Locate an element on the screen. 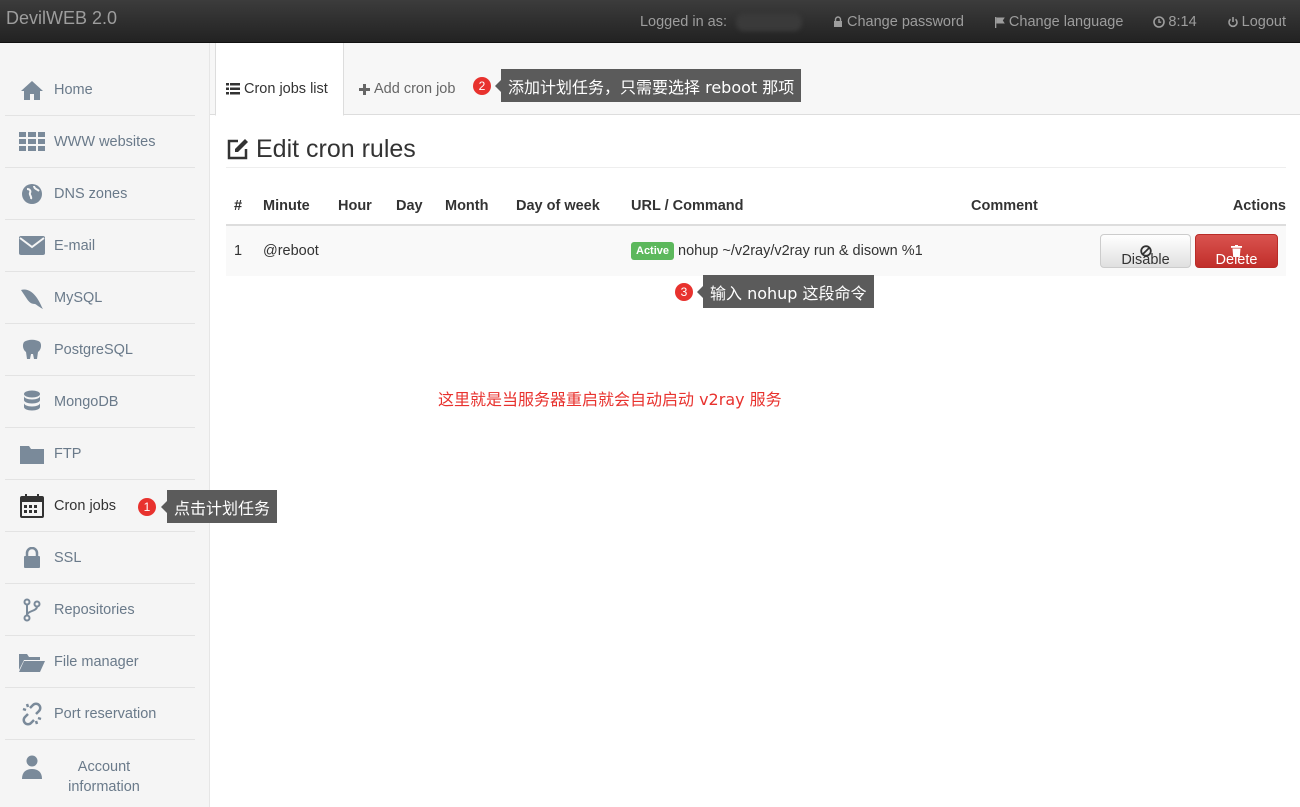 The width and height of the screenshot is (1300, 807). edit-icon is located at coordinates (237, 149).